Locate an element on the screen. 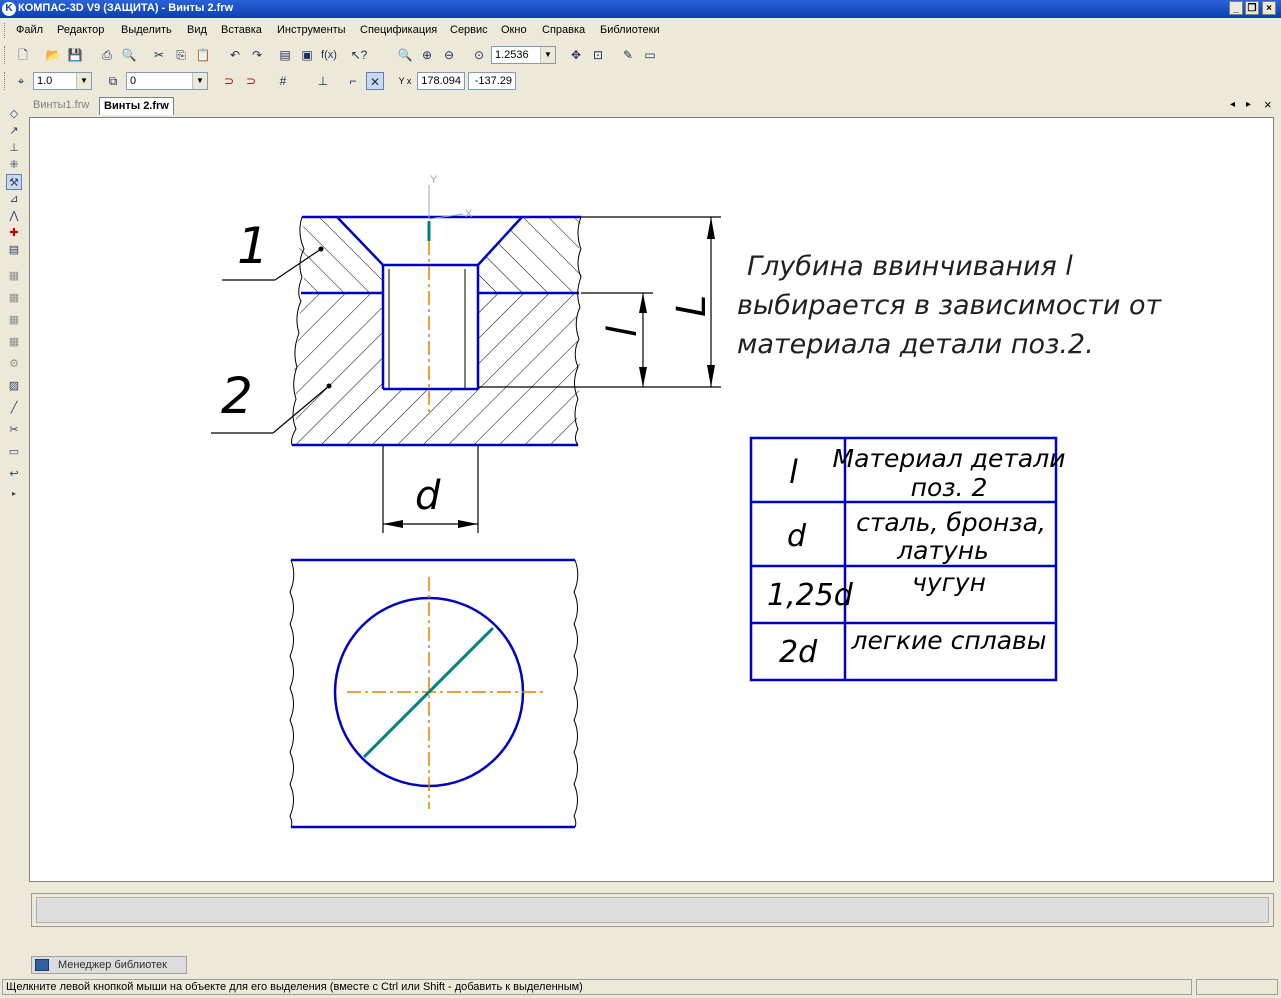 The width and height of the screenshot is (1281, 998). menu-select: Выделить is located at coordinates (146, 30).